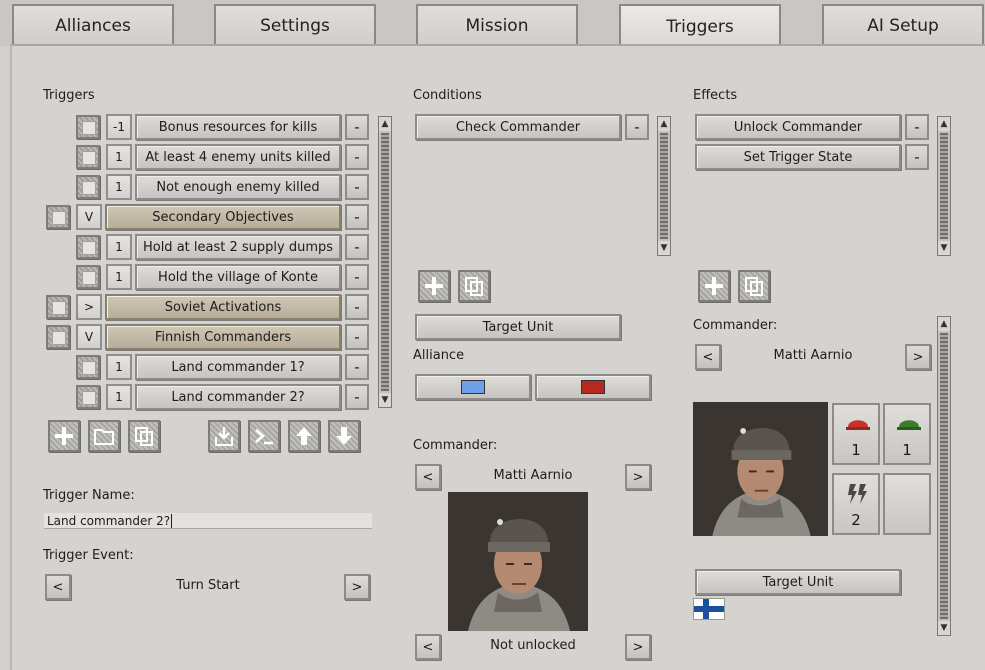 The height and width of the screenshot is (670, 985). I want to click on plus-icon, so click(434, 286).